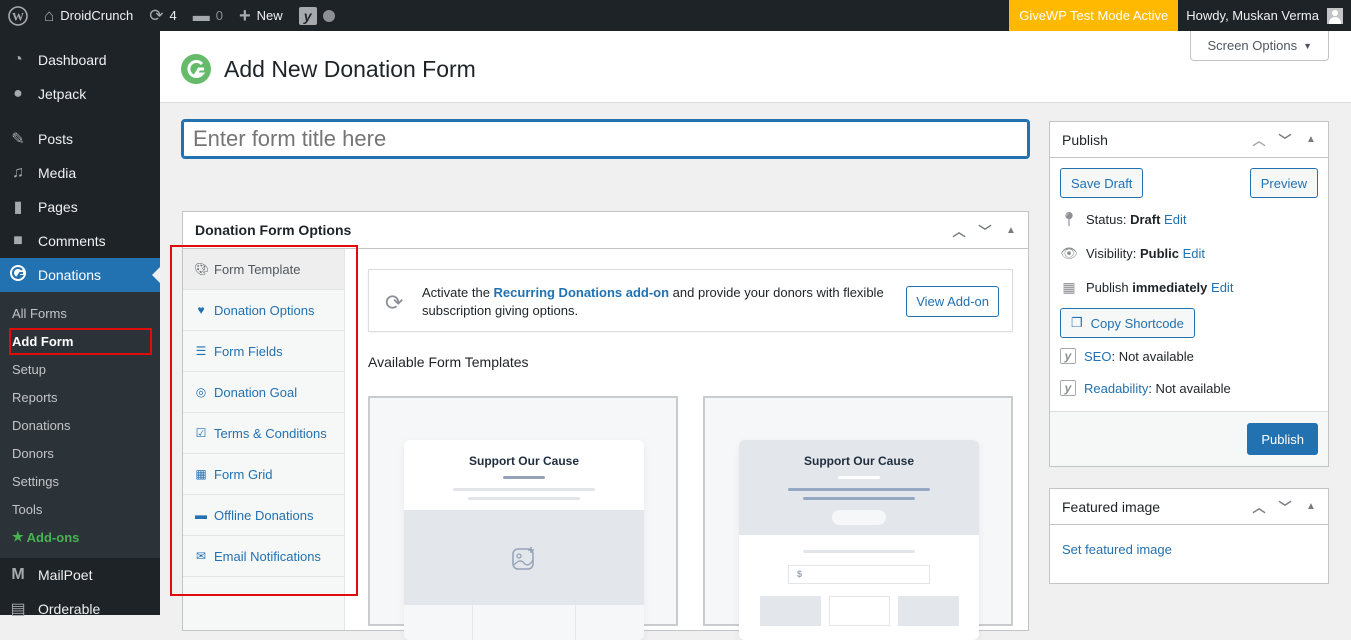 The height and width of the screenshot is (640, 1351). I want to click on wordpress-logo-button: W, so click(18, 15).